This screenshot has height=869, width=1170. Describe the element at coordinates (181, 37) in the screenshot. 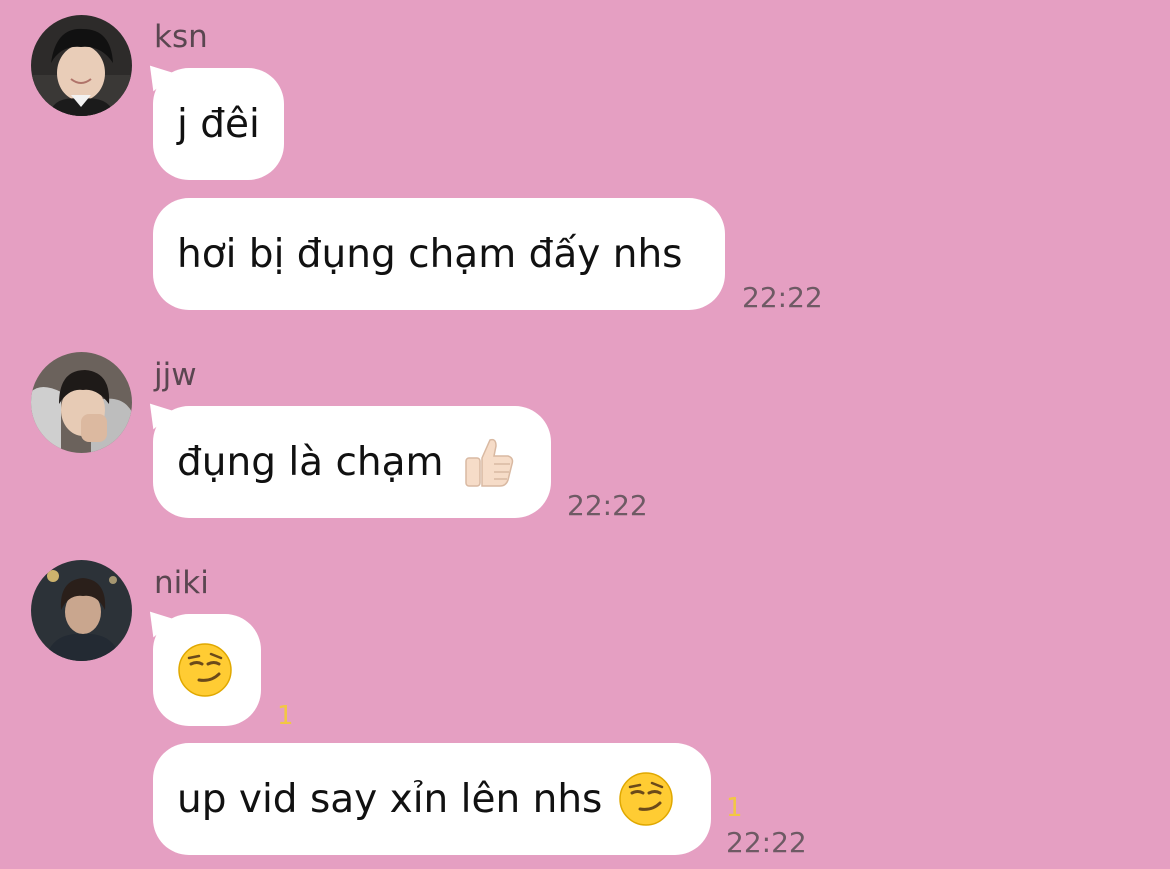

I see `sender-name: ksn` at that location.